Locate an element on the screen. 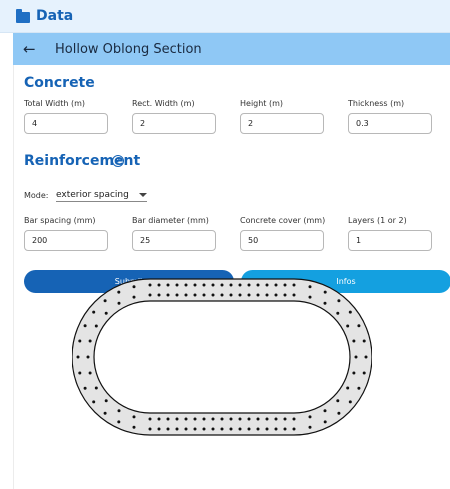 This screenshot has width=450, height=489. data-bar: Data is located at coordinates (225, 16).